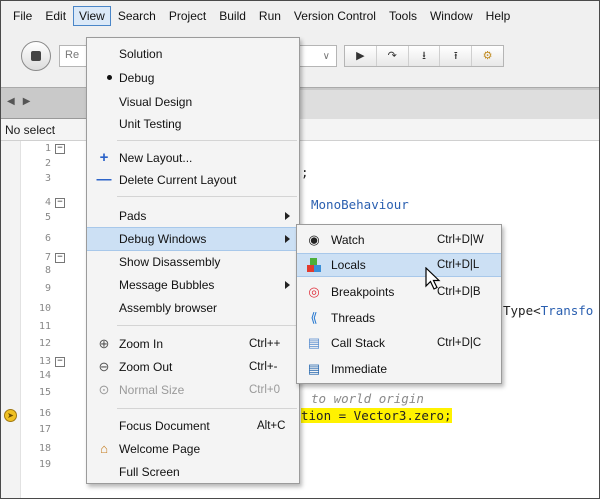 The image size is (600, 499). I want to click on line-number: 17, so click(44, 429).